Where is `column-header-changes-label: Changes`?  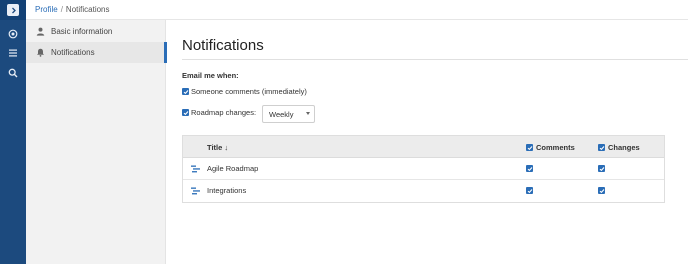
column-header-changes-label: Changes is located at coordinates (624, 147).